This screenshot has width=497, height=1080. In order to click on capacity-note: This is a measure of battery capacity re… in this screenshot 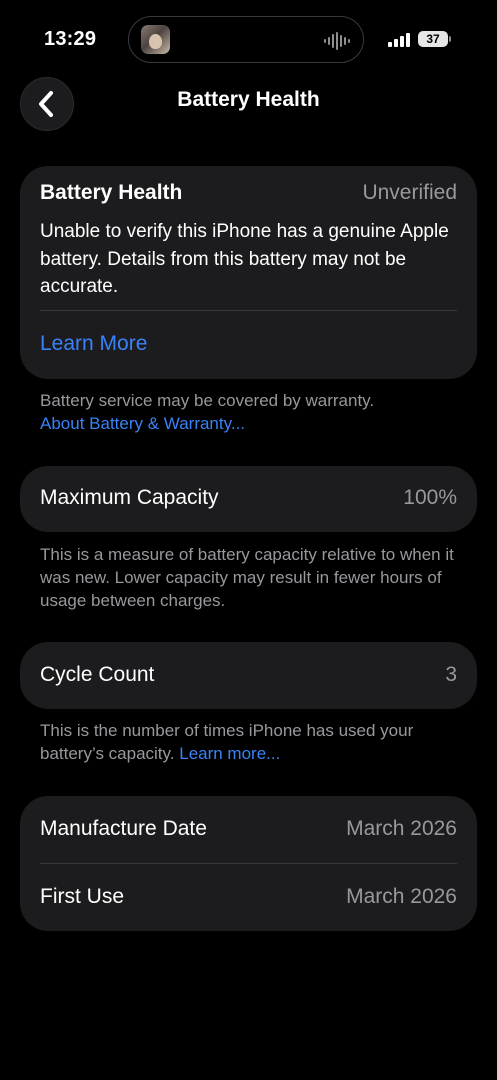, I will do `click(247, 577)`.